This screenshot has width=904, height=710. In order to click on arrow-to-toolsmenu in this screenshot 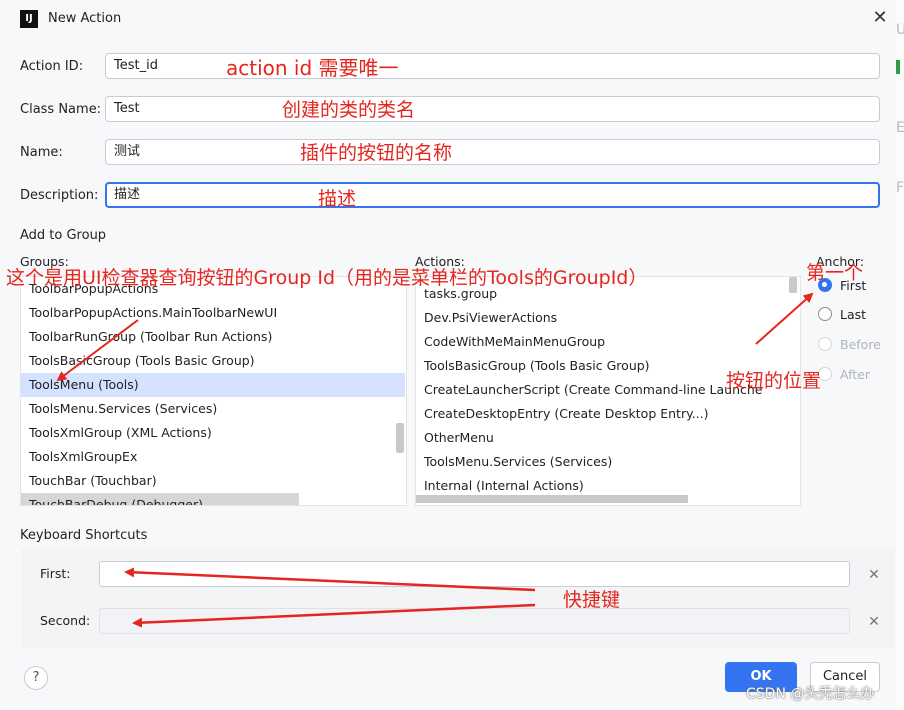, I will do `click(97, 350)`.